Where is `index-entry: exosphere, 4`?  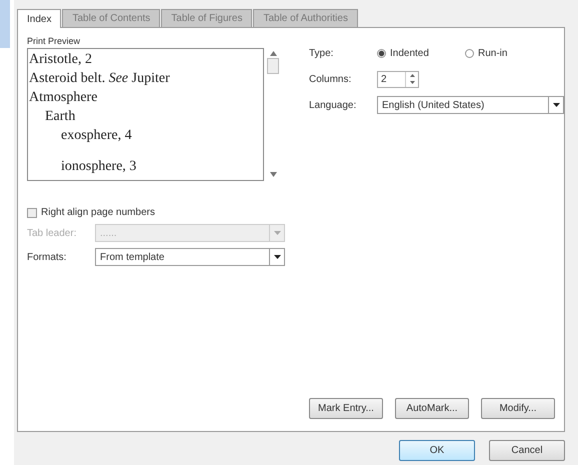
index-entry: exosphere, 4 is located at coordinates (96, 136).